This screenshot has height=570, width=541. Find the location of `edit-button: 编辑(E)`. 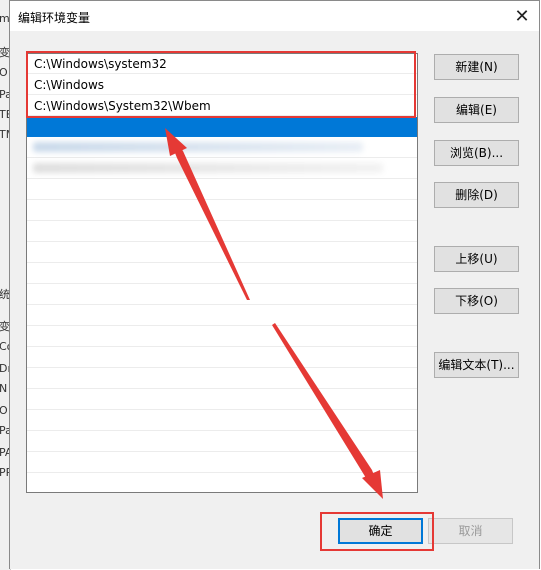

edit-button: 编辑(E) is located at coordinates (476, 110).